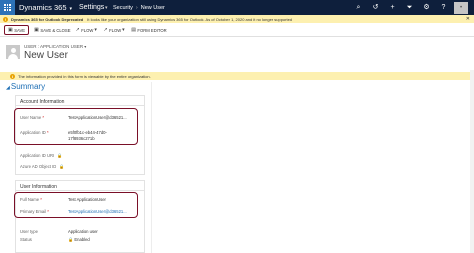 This screenshot has width=474, height=253. What do you see at coordinates (133, 30) in the screenshot?
I see `form-editor-icon: ▤` at bounding box center [133, 30].